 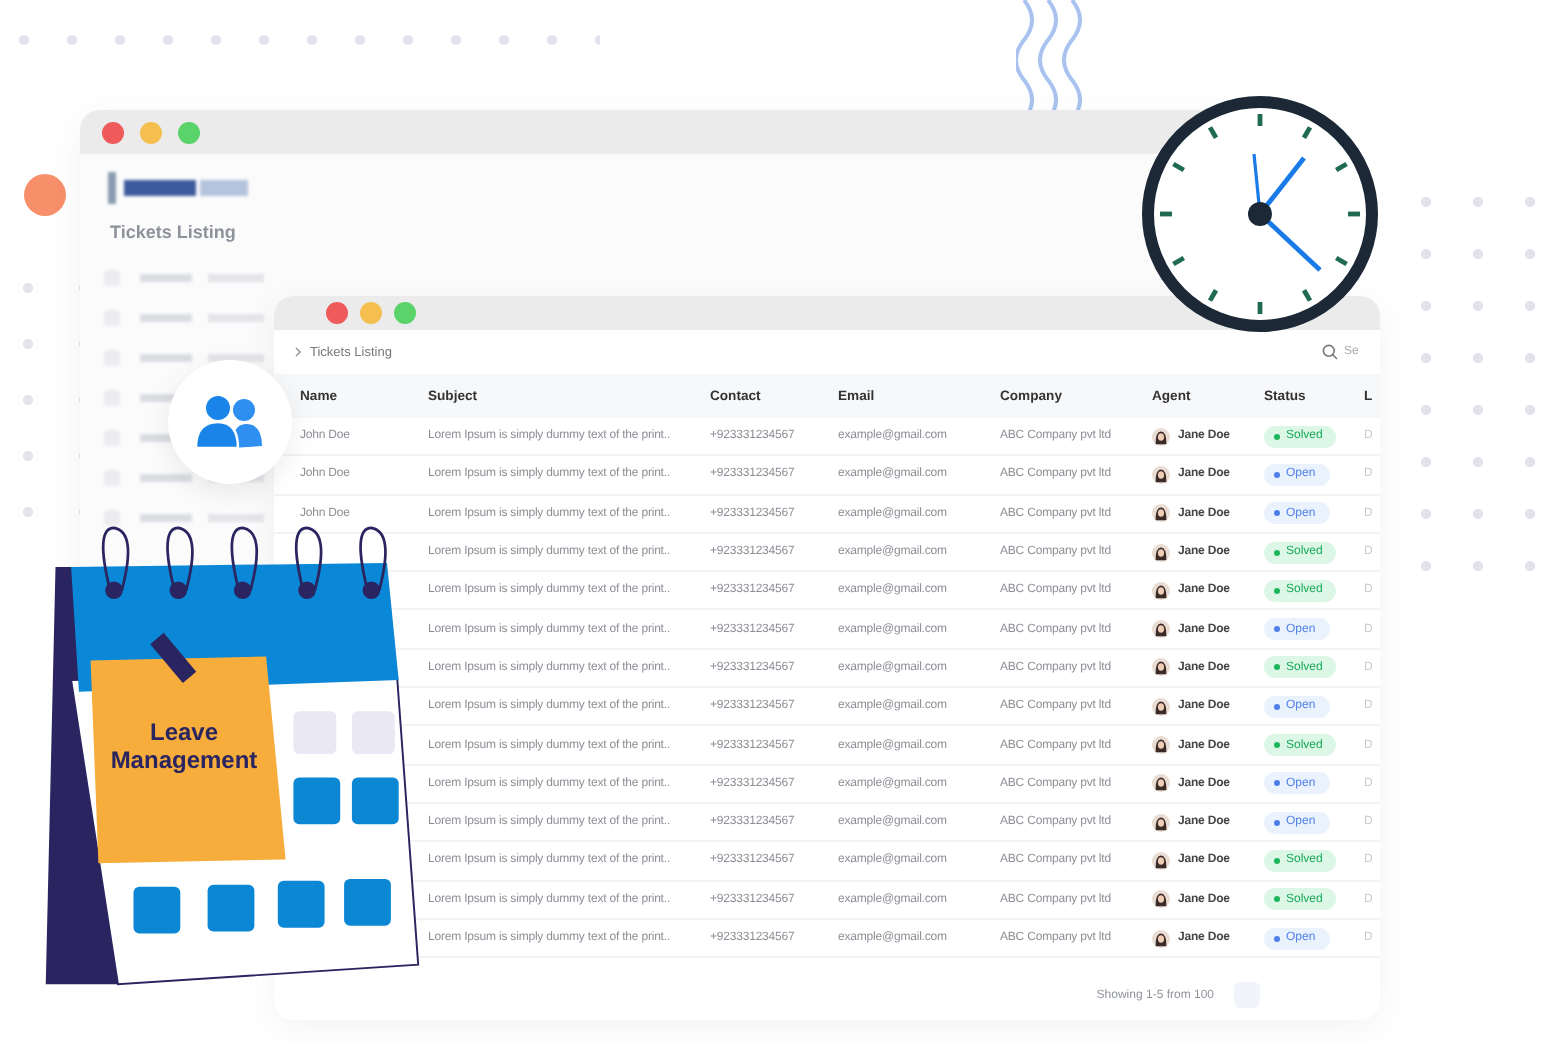 I want to click on page-title: Tickets Listing, so click(x=174, y=232).